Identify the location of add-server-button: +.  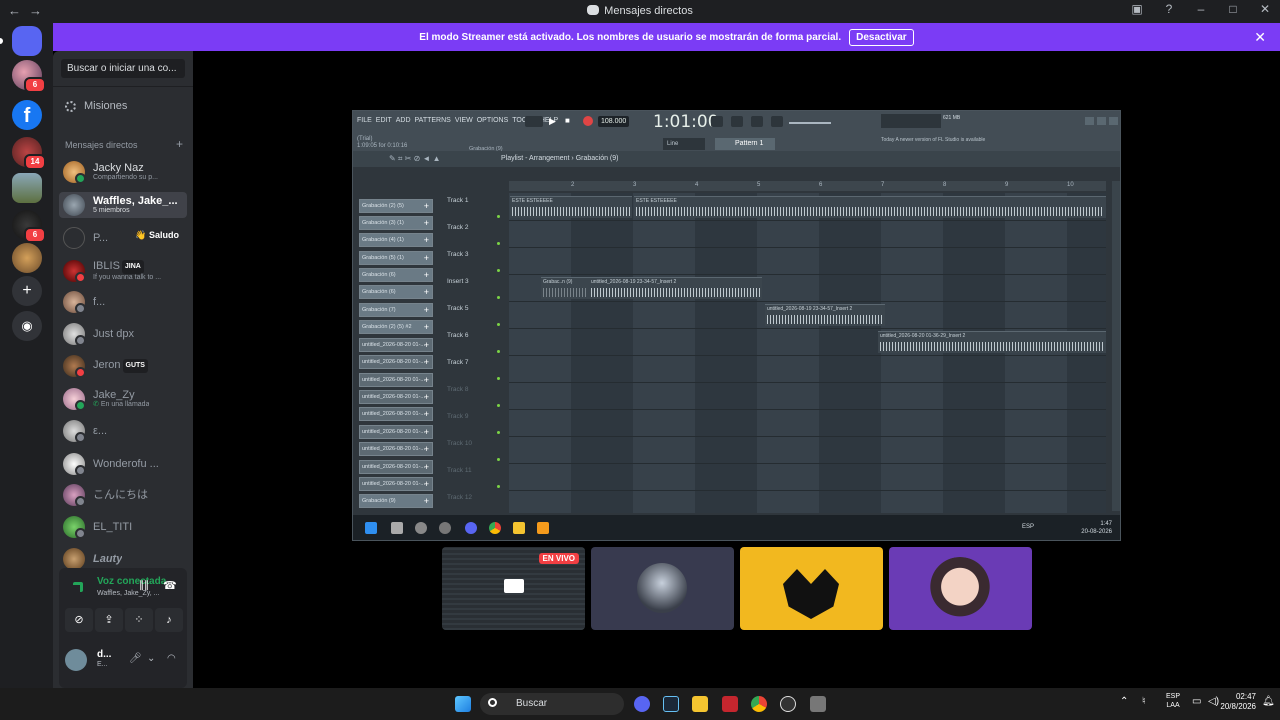
(27, 291).